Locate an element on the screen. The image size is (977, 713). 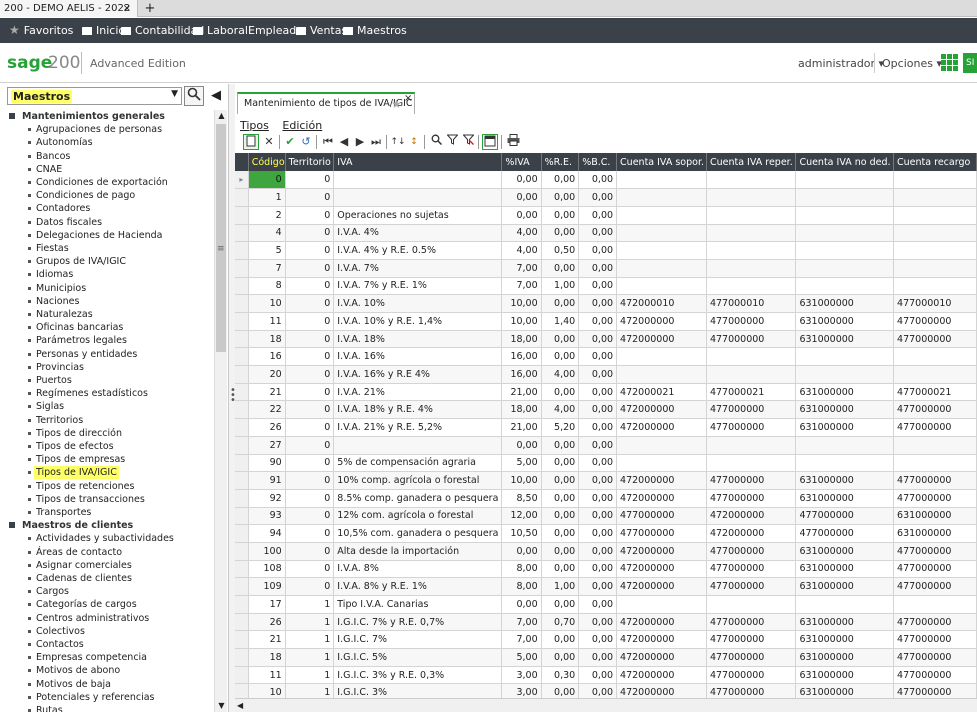
column-header: Código is located at coordinates (267, 162).